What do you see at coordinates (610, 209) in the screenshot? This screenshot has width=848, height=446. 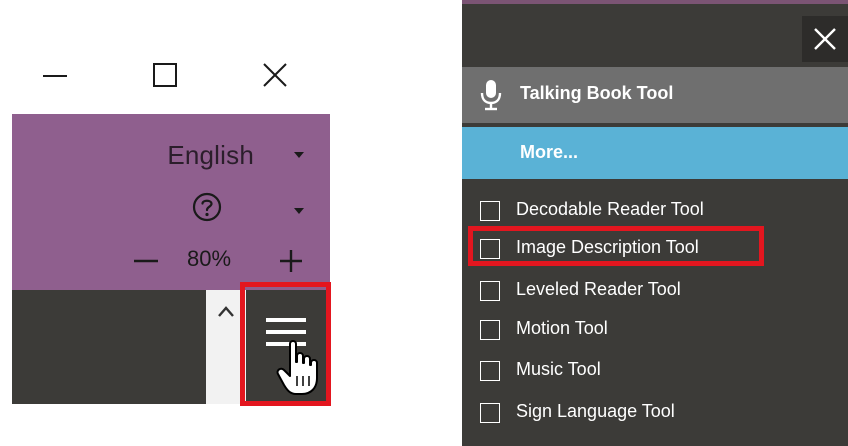 I see `tool-item-label: Decodable Reader Tool` at bounding box center [610, 209].